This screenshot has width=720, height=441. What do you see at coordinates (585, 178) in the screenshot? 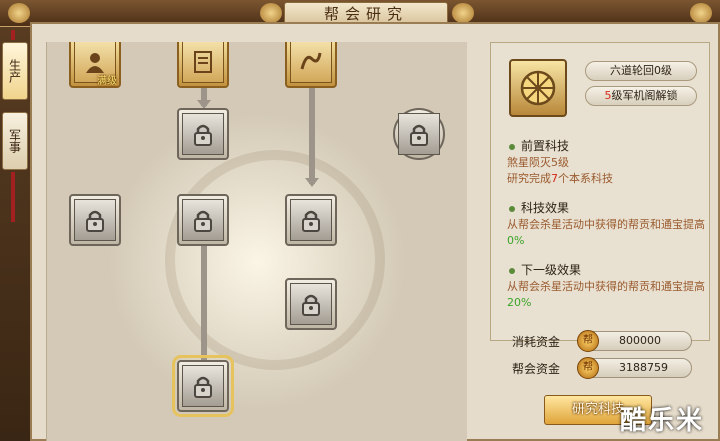
I see `prereq-line2-post: 个本系科技` at bounding box center [585, 178].